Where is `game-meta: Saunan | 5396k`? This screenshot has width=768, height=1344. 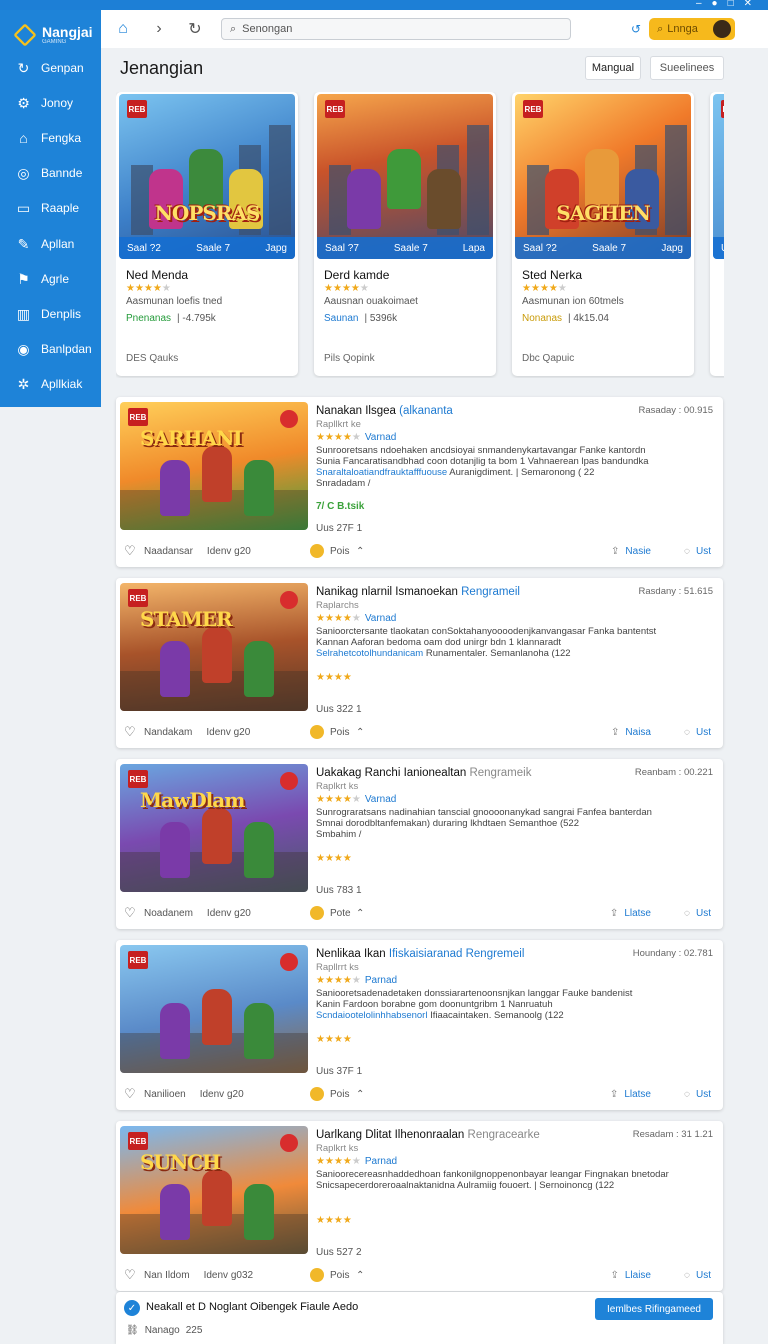 game-meta: Saunan | 5396k is located at coordinates (406, 318).